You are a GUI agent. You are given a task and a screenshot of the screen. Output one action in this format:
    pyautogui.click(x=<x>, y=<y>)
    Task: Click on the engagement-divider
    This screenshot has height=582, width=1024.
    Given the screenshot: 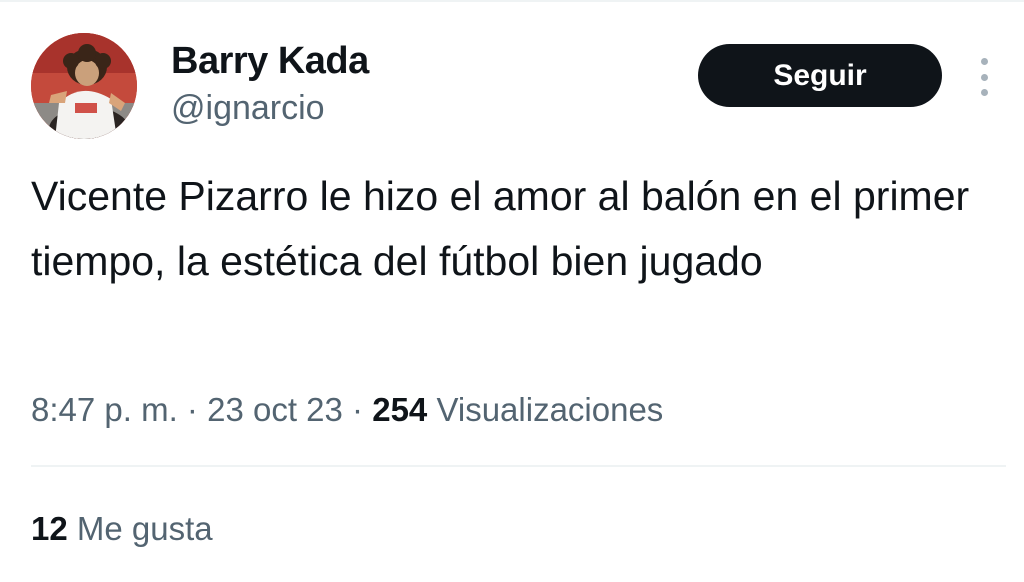 What is the action you would take?
    pyautogui.click(x=518, y=466)
    